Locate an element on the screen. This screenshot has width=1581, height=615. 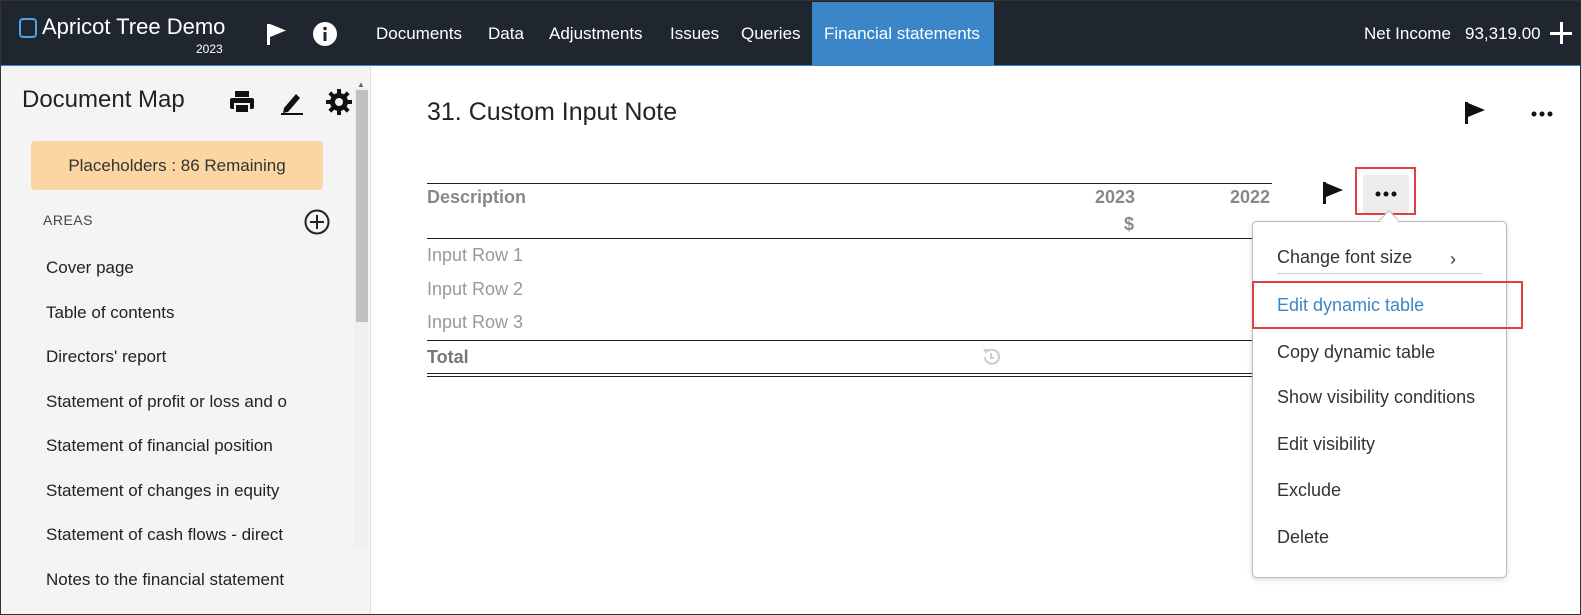
table-total-label: Total is located at coordinates (448, 357).